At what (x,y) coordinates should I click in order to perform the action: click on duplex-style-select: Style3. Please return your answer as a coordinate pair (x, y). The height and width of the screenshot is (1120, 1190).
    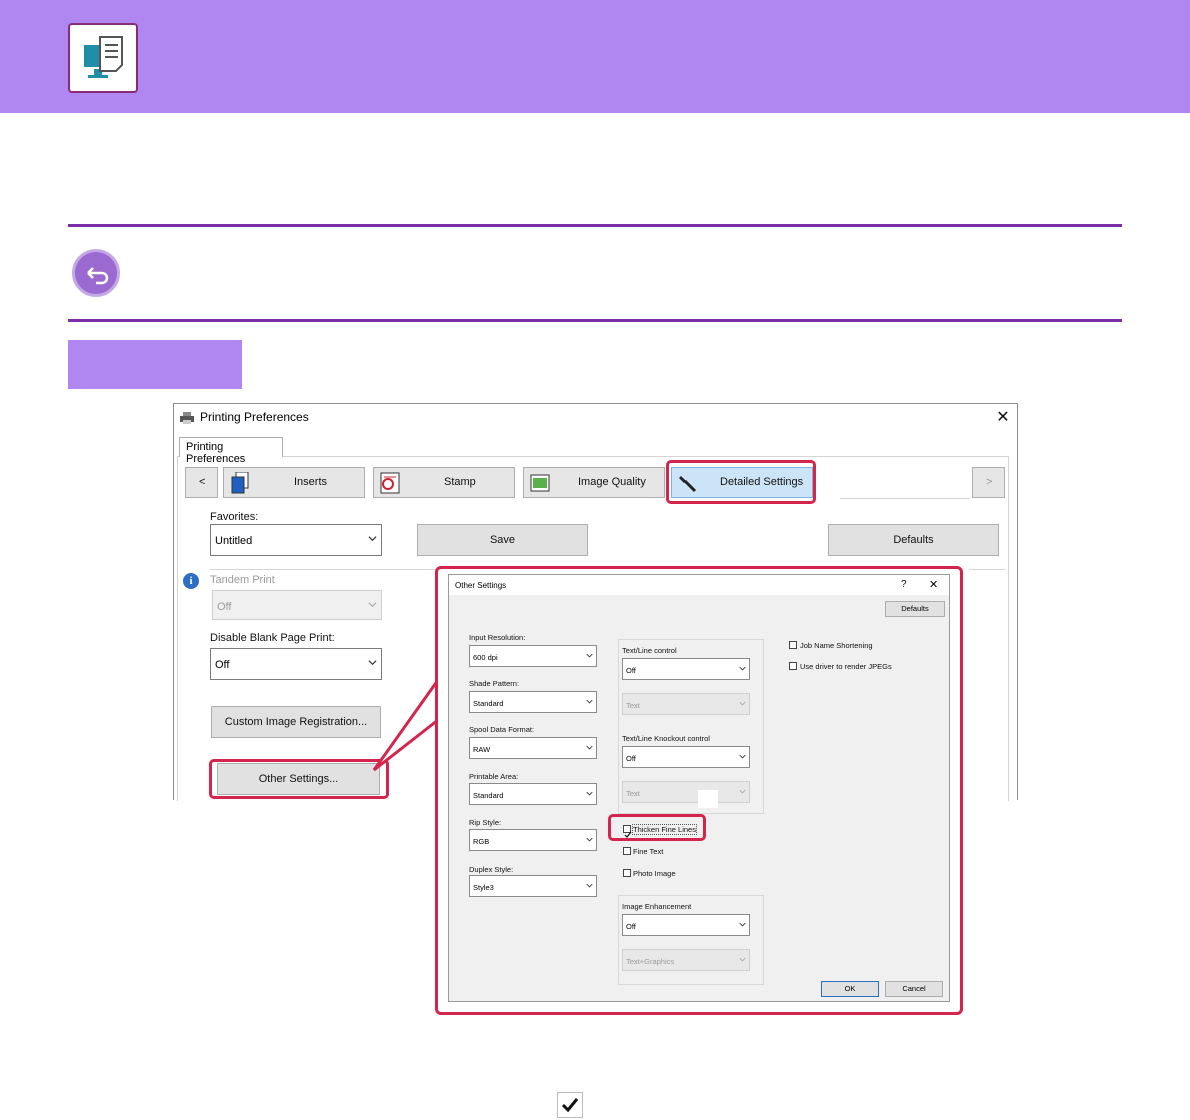
    Looking at the image, I should click on (533, 886).